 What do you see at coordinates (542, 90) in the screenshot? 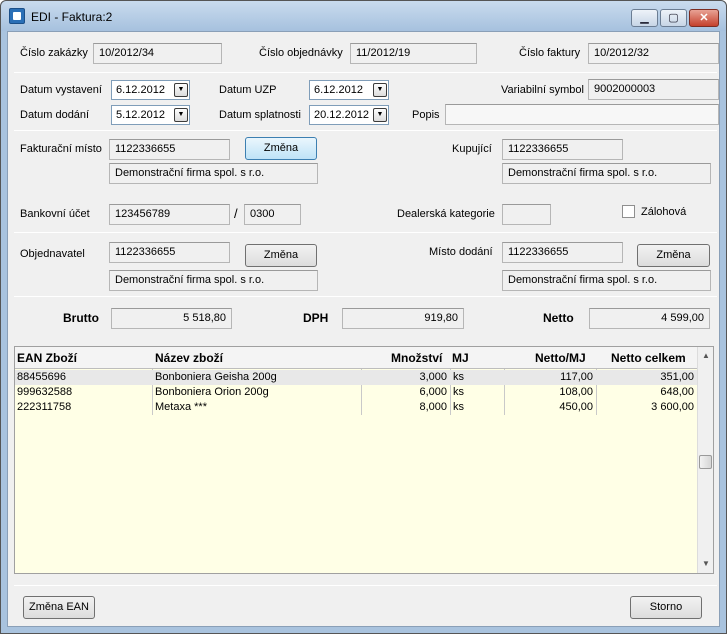
I see `variable-symbol-label: Variabilní symbol` at bounding box center [542, 90].